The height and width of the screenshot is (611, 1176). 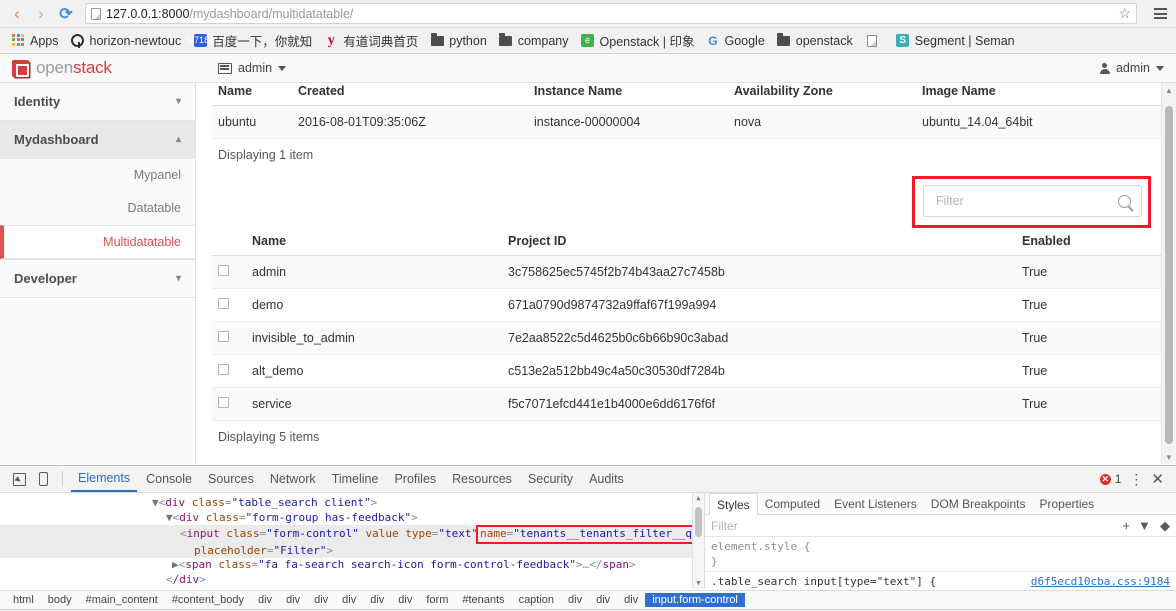 I want to click on bookmark-google: G Google, so click(x=735, y=41).